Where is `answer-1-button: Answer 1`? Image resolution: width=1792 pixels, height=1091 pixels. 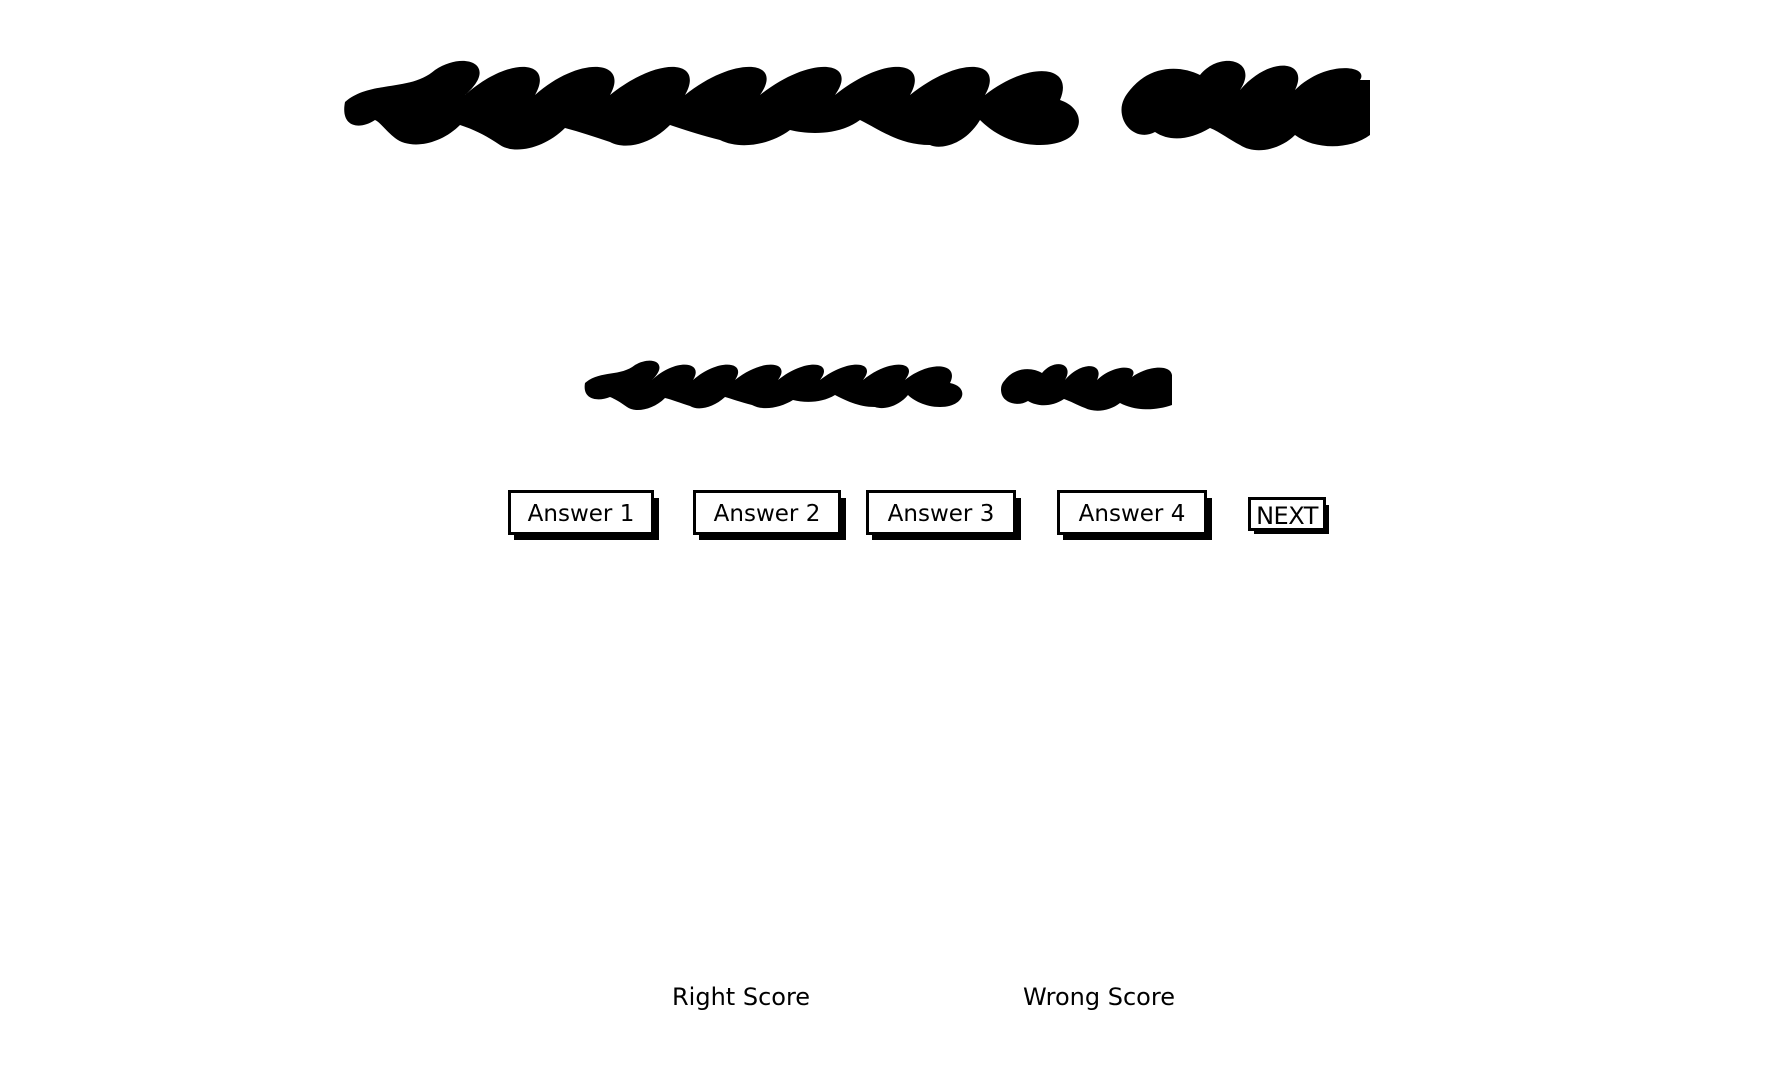 answer-1-button: Answer 1 is located at coordinates (583, 515).